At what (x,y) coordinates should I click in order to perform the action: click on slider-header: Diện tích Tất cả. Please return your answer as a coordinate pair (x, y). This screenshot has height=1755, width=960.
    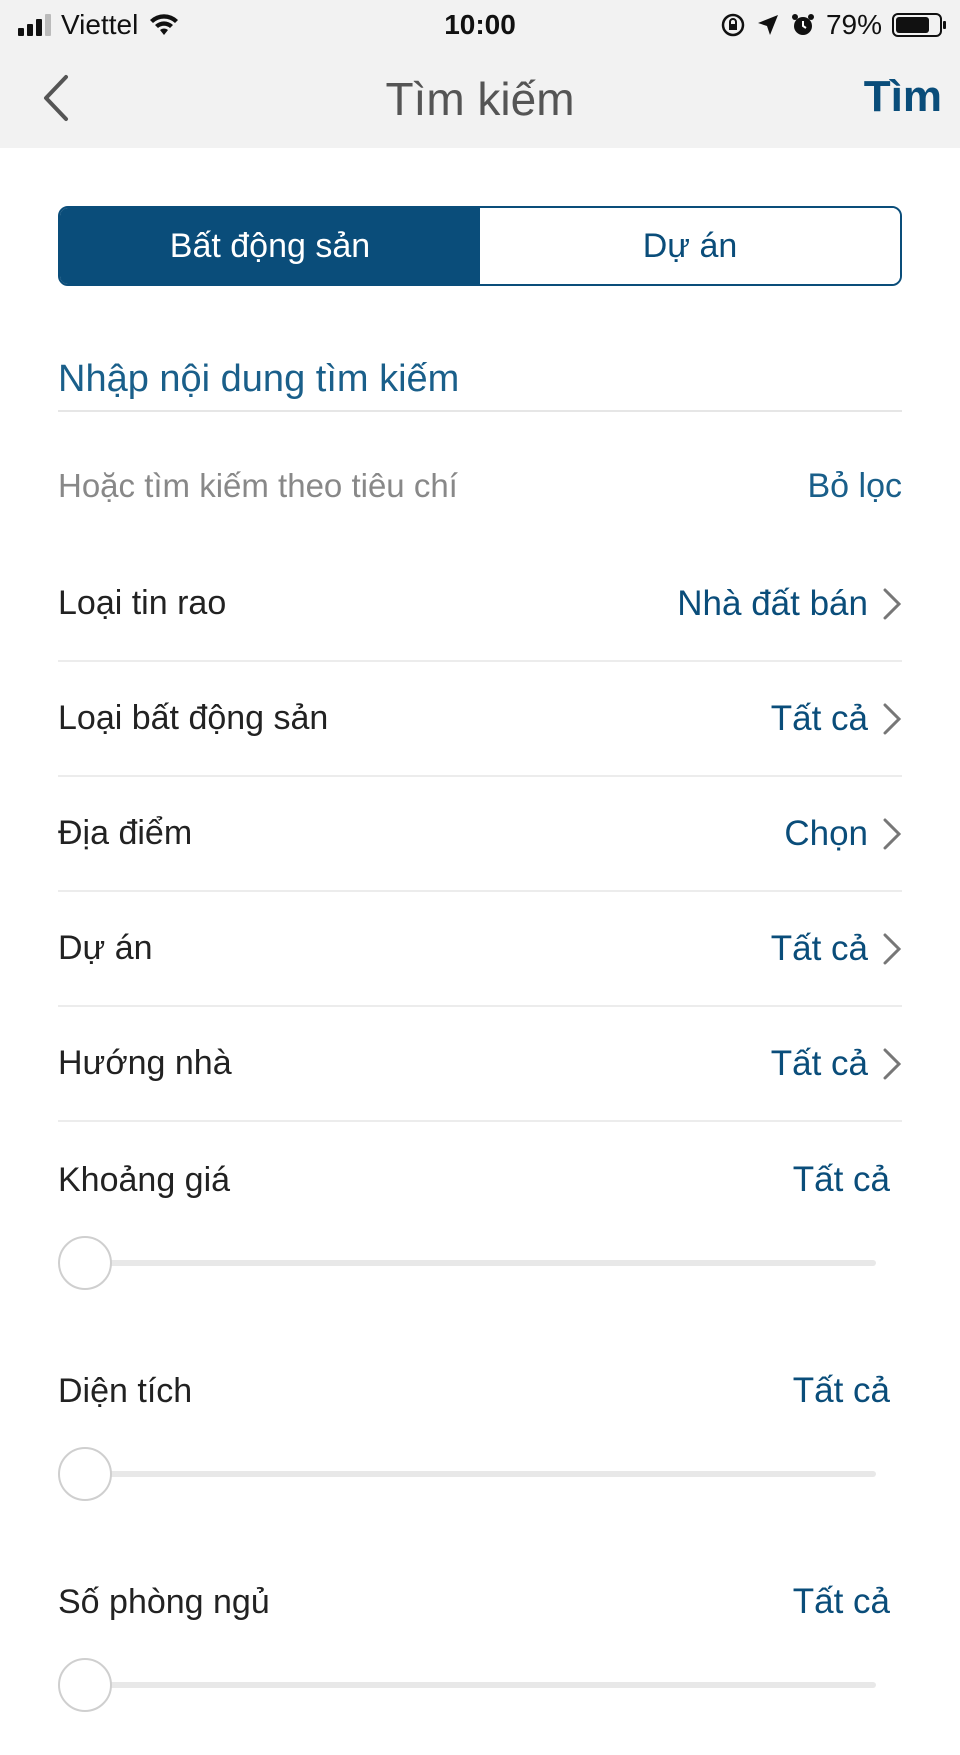
    Looking at the image, I should click on (480, 1391).